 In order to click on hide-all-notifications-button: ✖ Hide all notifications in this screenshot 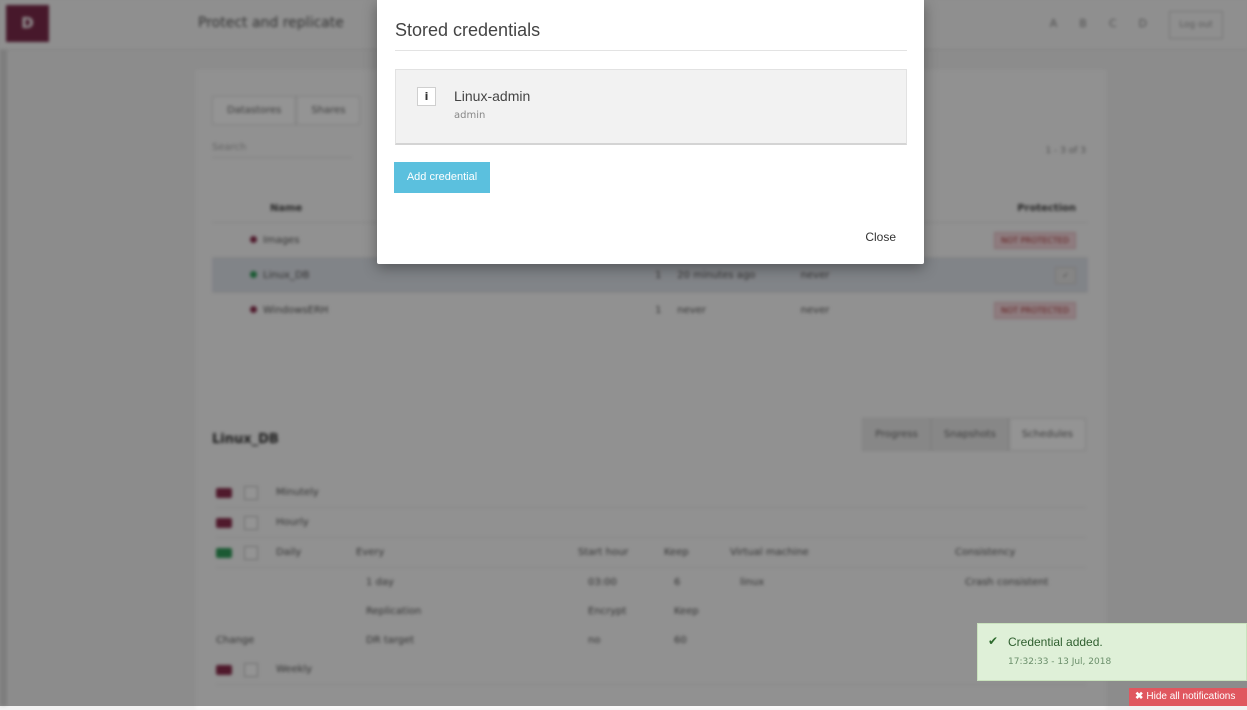, I will do `click(1188, 697)`.